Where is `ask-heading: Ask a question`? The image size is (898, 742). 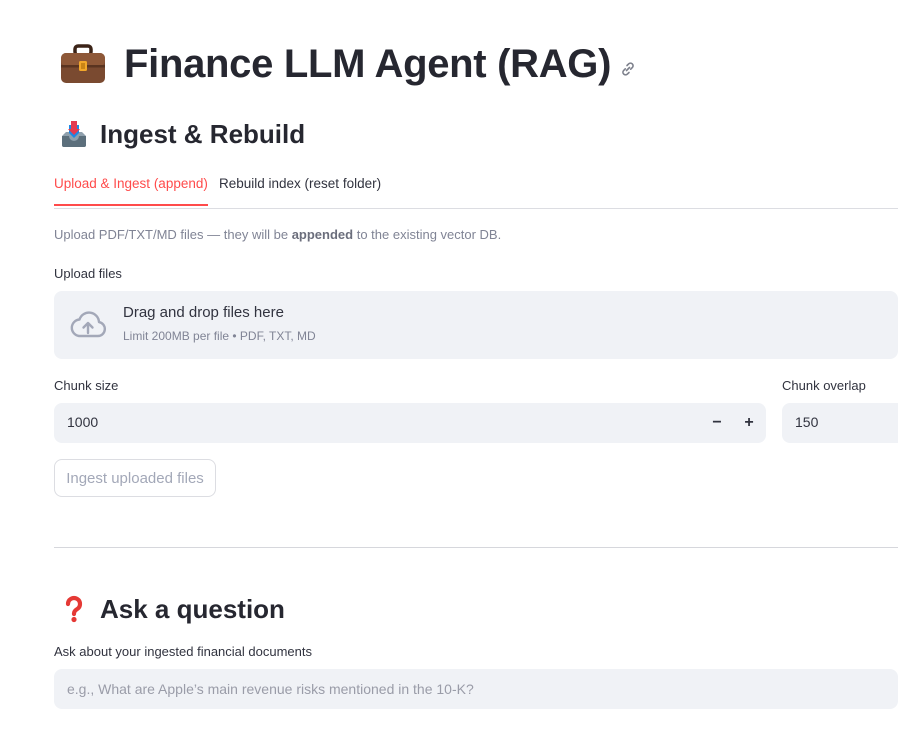
ask-heading: Ask a question is located at coordinates (192, 608).